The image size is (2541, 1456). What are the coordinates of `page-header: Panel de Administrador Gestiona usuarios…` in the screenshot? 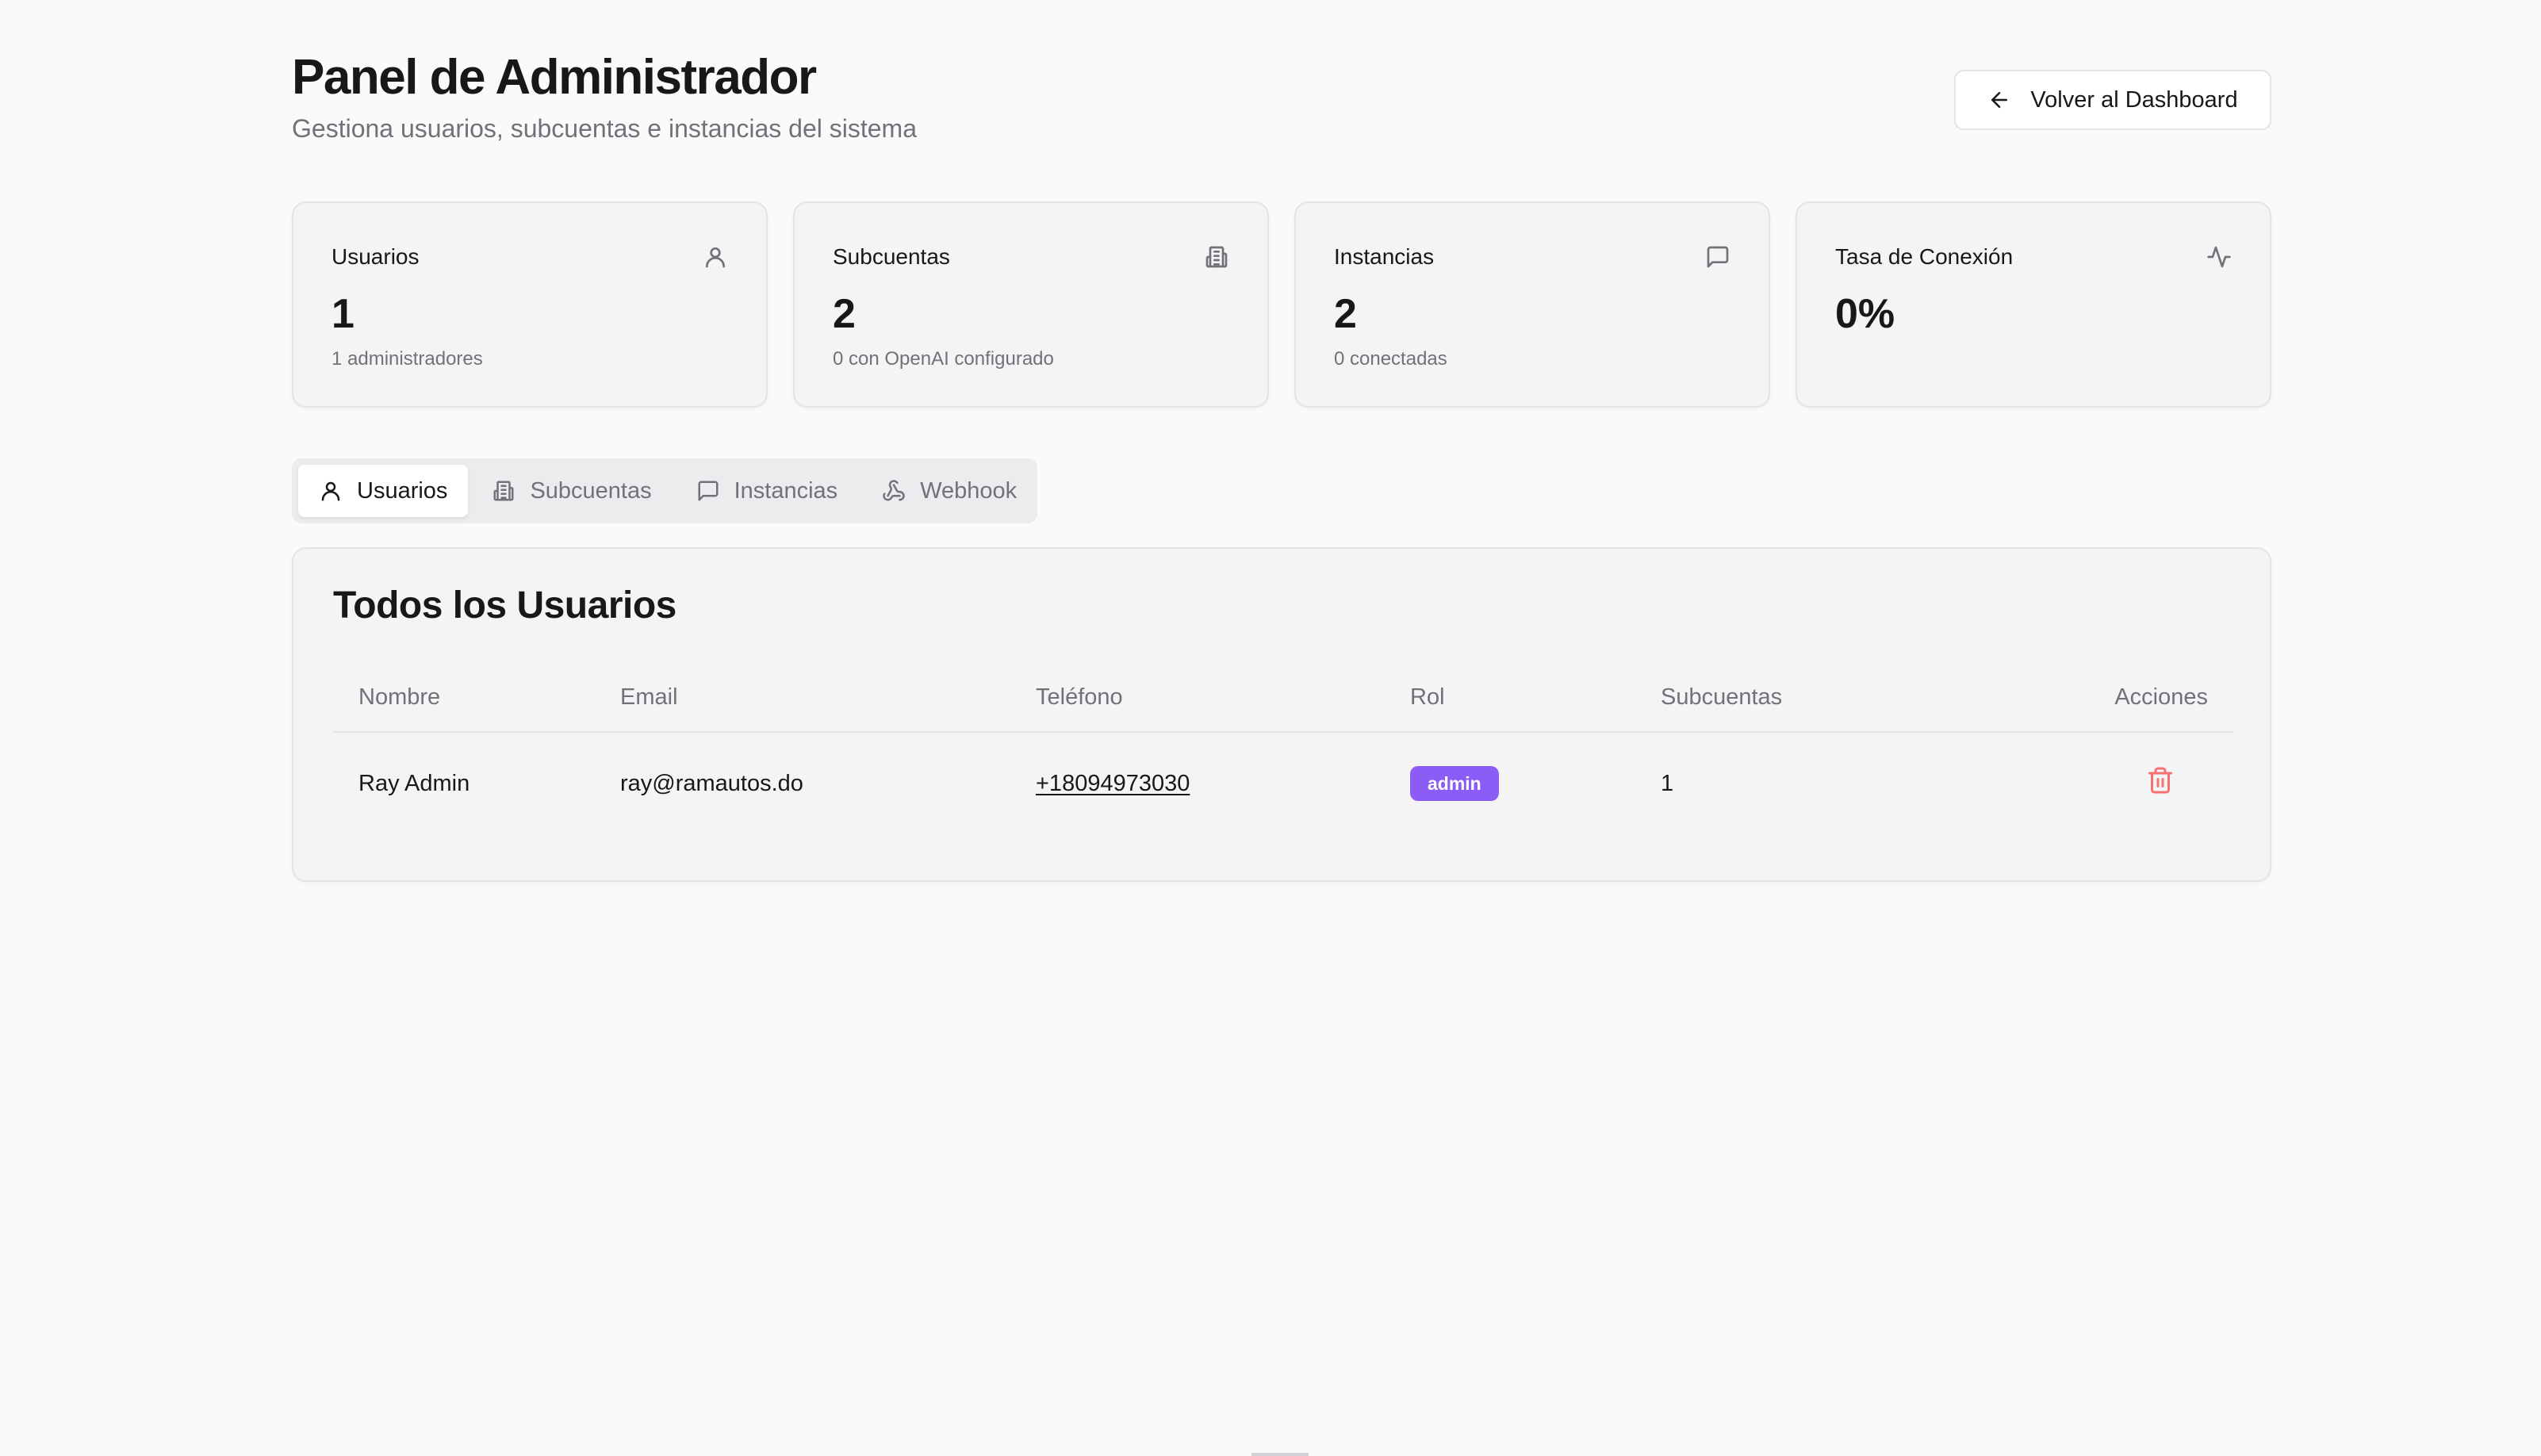 It's located at (1281, 99).